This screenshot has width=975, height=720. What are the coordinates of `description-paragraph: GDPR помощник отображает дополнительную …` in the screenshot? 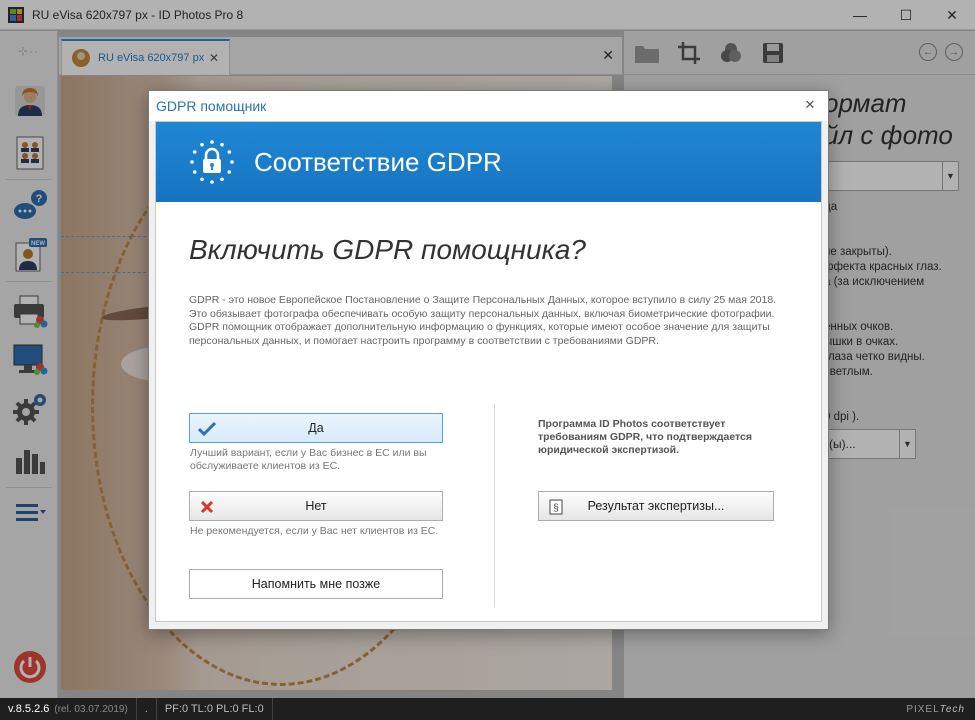 It's located at (479, 334).